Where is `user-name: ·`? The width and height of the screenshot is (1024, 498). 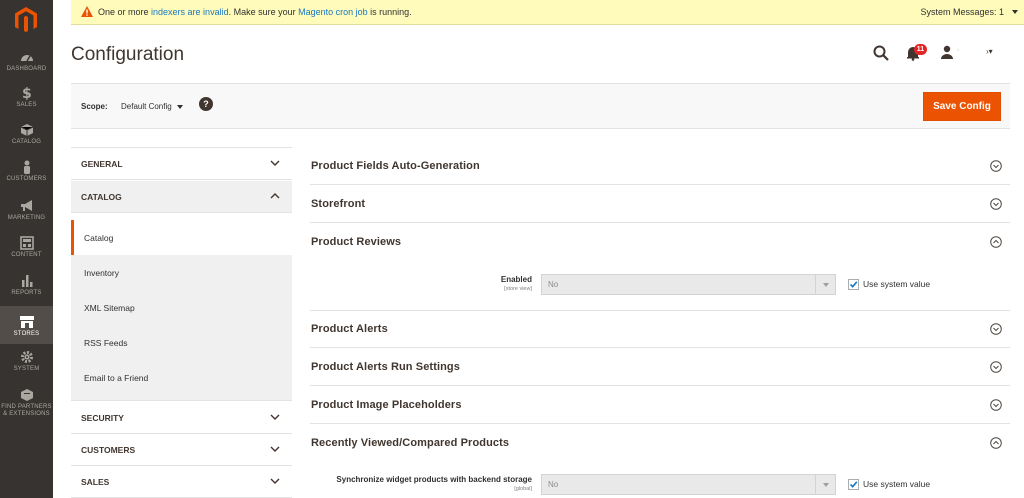
user-name: · is located at coordinates (958, 50).